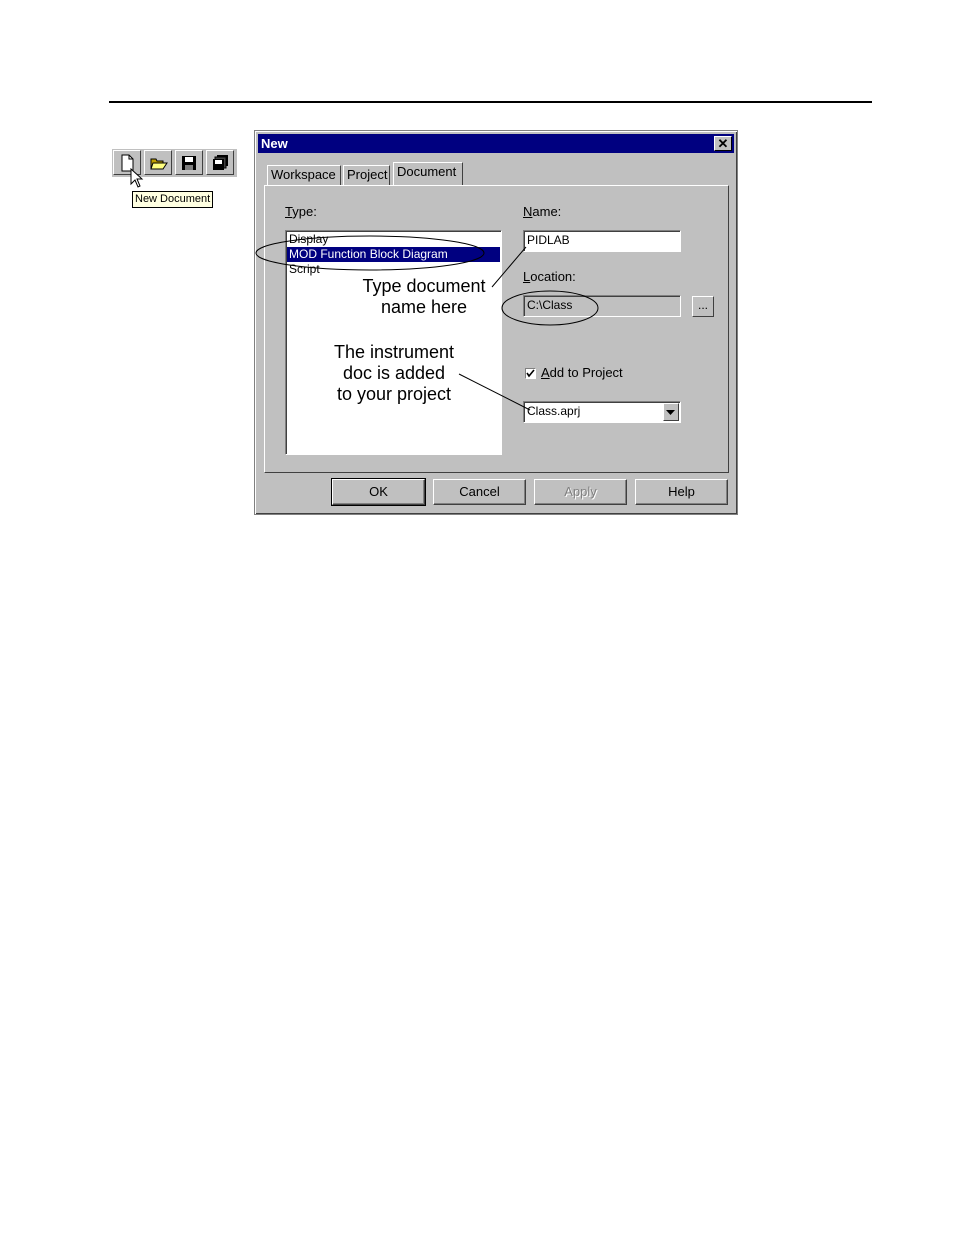 Image resolution: width=954 pixels, height=1235 pixels. I want to click on annotation-text: doc is added, so click(394, 373).